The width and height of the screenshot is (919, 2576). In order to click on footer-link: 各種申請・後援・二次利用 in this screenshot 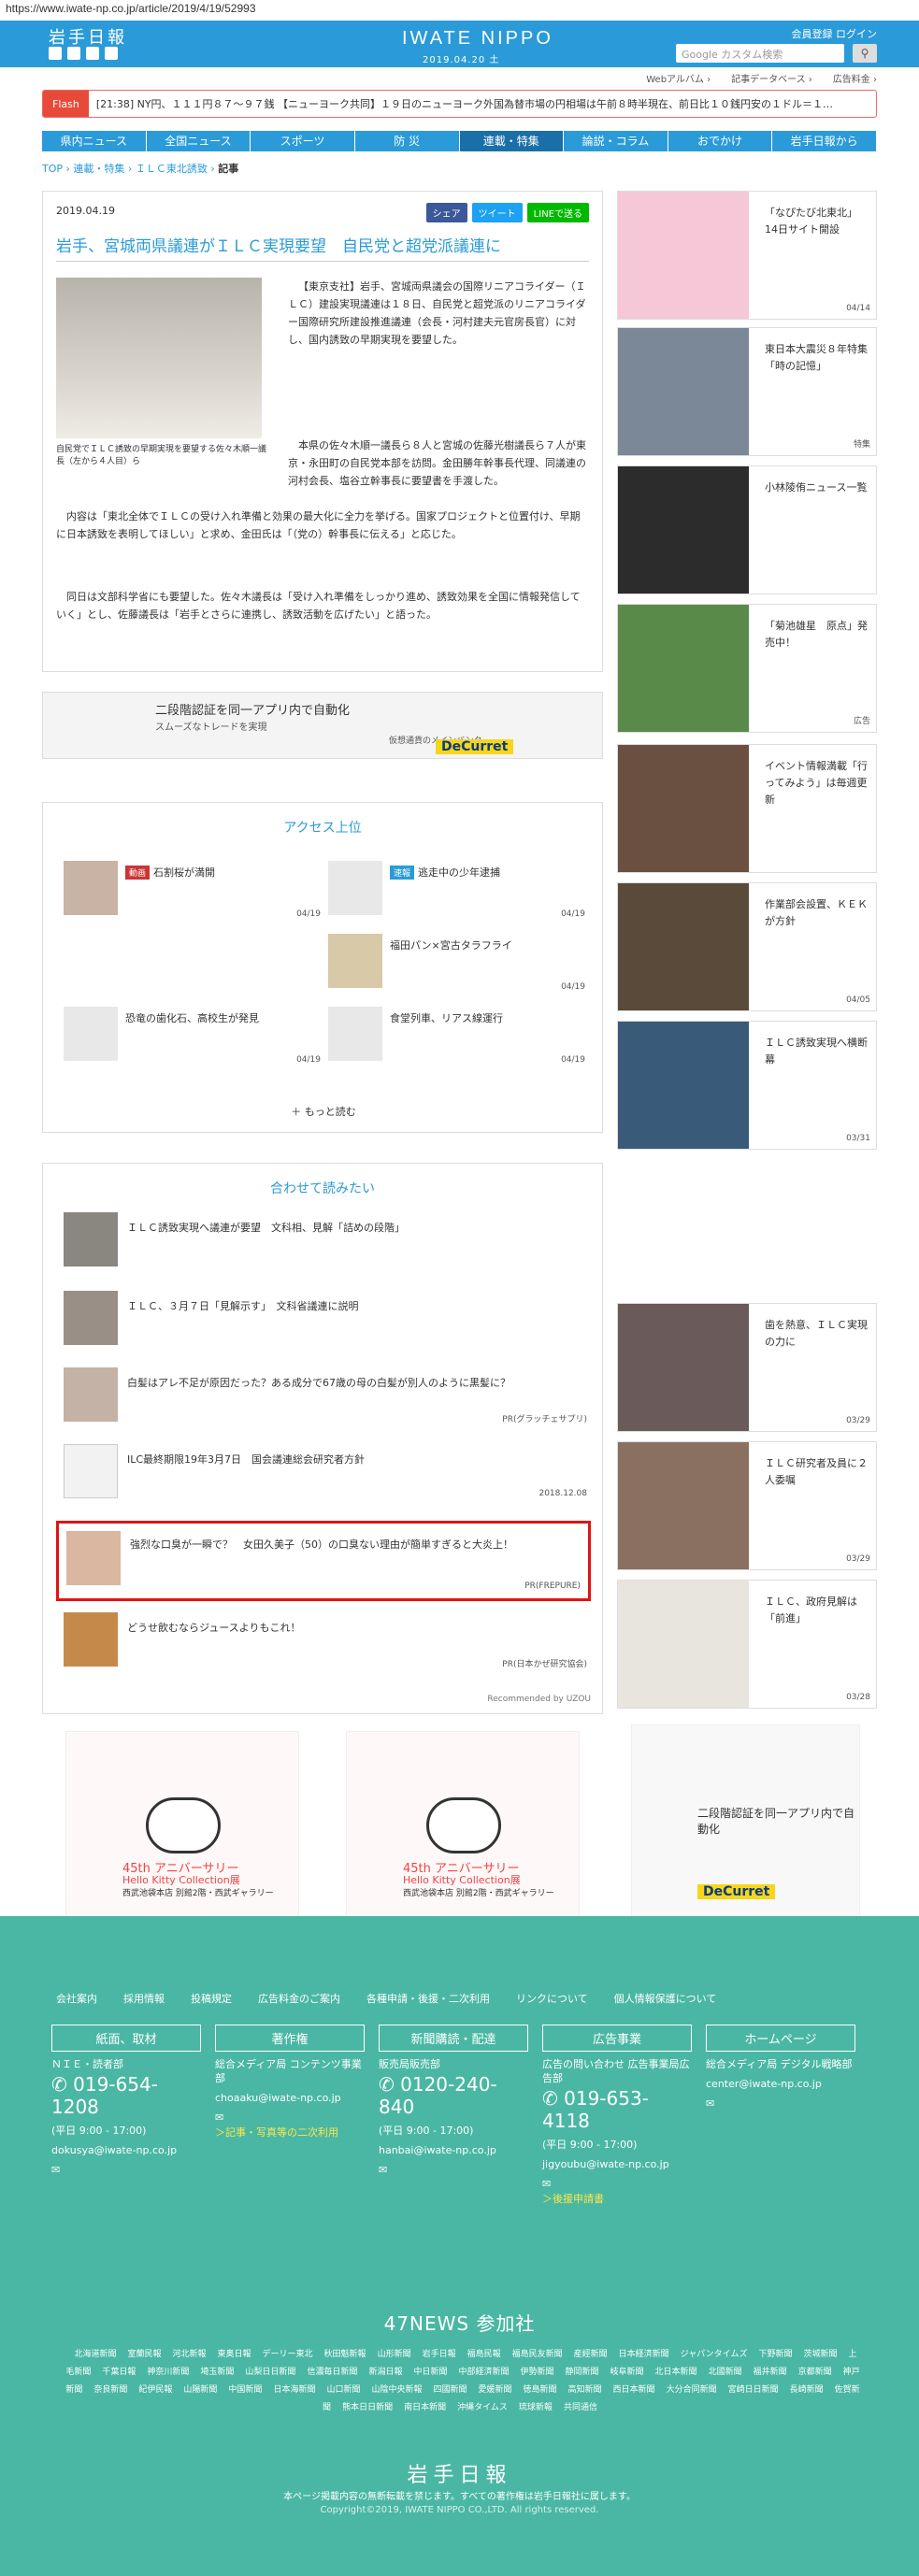, I will do `click(428, 1999)`.